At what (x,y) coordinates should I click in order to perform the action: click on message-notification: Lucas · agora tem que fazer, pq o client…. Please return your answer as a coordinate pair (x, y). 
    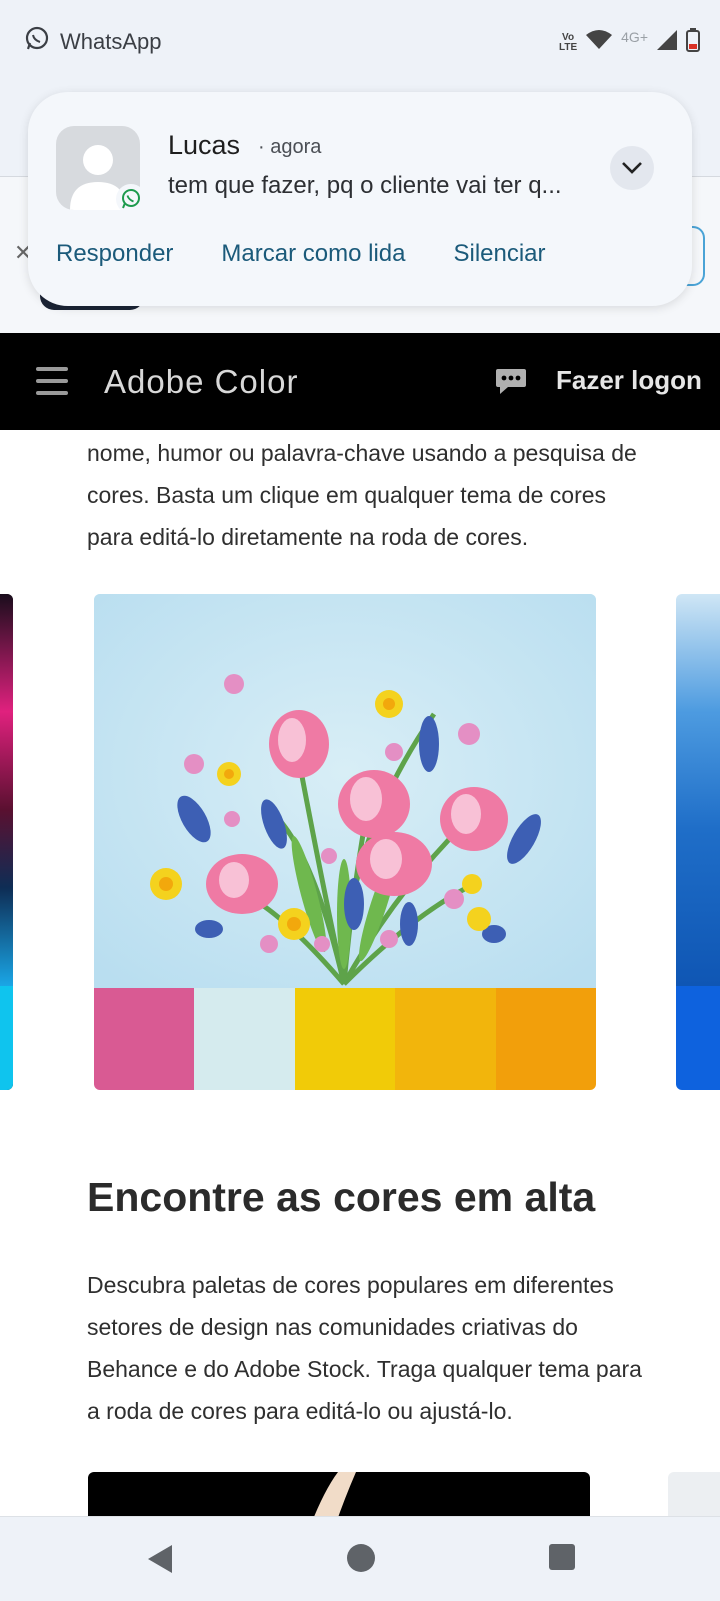
    Looking at the image, I should click on (360, 199).